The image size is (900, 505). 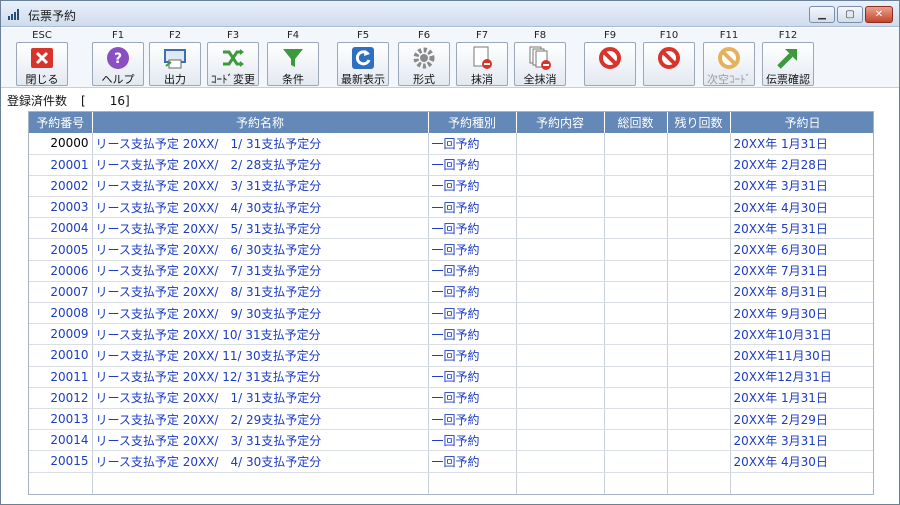 What do you see at coordinates (260, 419) in the screenshot?
I see `cell-reservation-name: リース支払予定 20XX/ 2/ 29支払予定分` at bounding box center [260, 419].